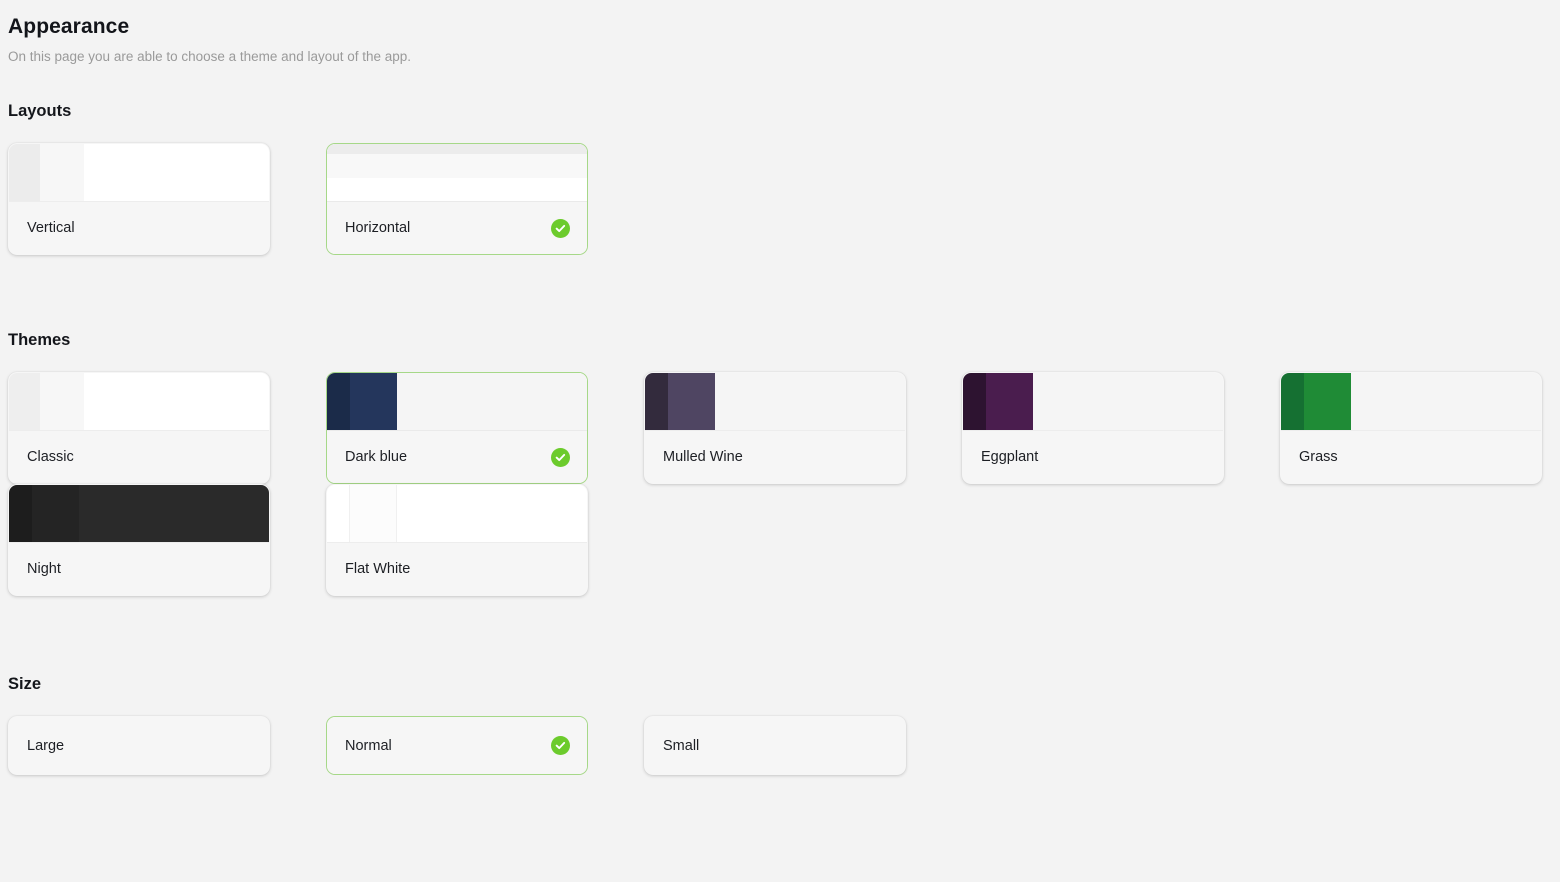  Describe the element at coordinates (681, 745) in the screenshot. I see `option-label: Small` at that location.